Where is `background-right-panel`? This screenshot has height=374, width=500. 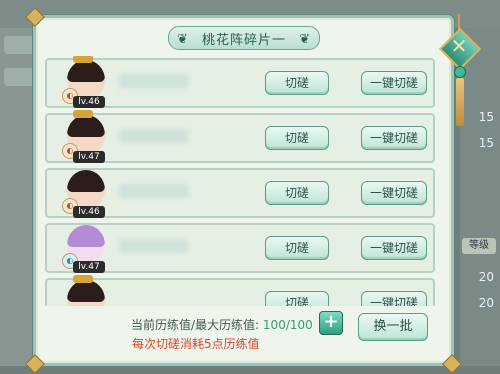 background-right-panel is located at coordinates (480, 197).